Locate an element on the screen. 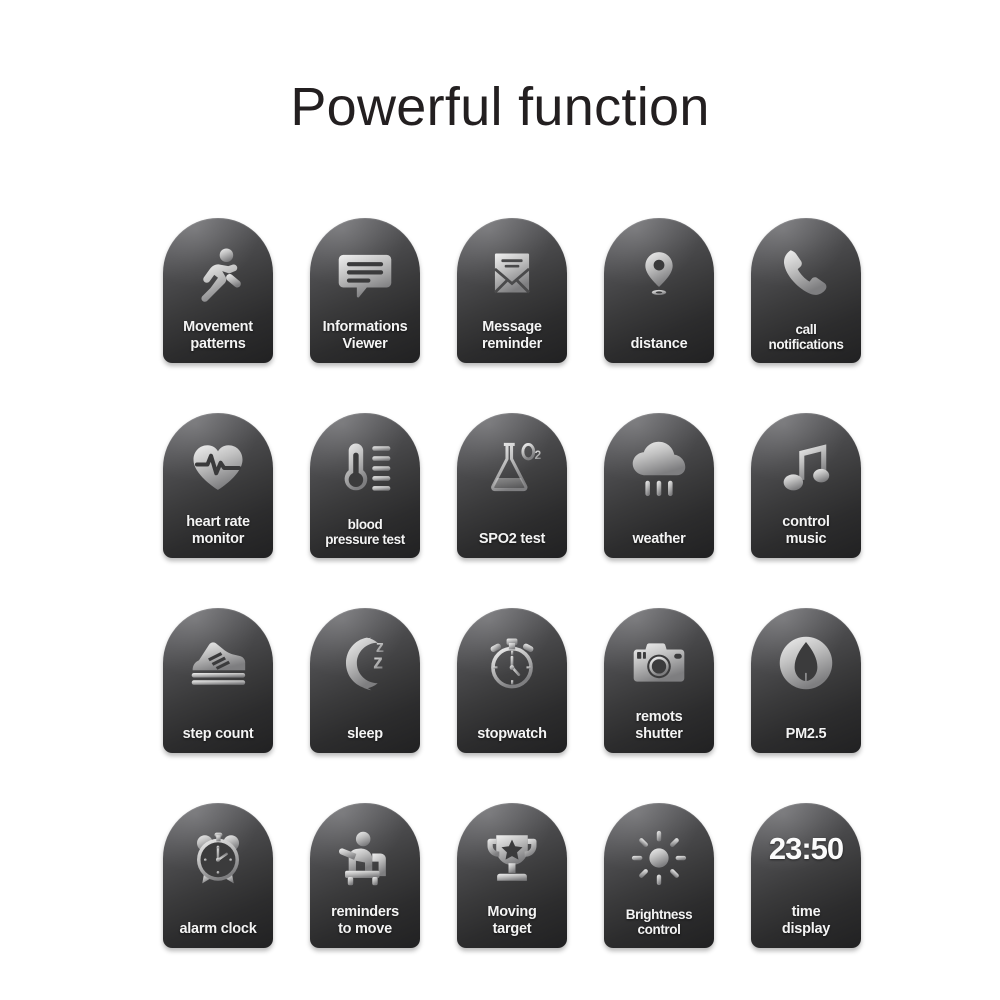 The image size is (1000, 1000). feature-tile-label: Brightness control is located at coordinates (659, 922).